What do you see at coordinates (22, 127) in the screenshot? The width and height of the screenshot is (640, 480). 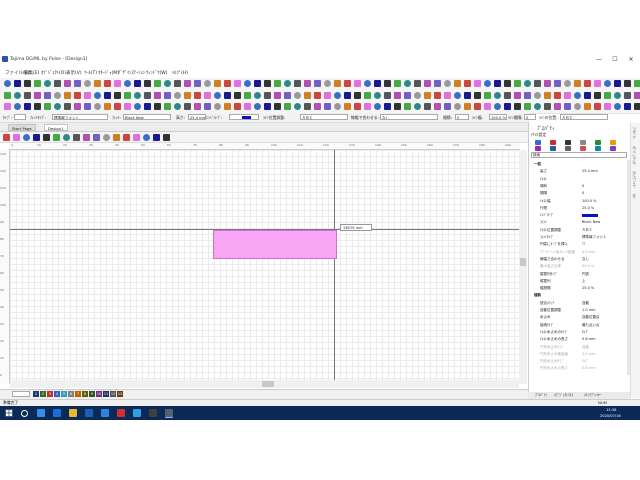 I see `tab-start-page: Start Page` at bounding box center [22, 127].